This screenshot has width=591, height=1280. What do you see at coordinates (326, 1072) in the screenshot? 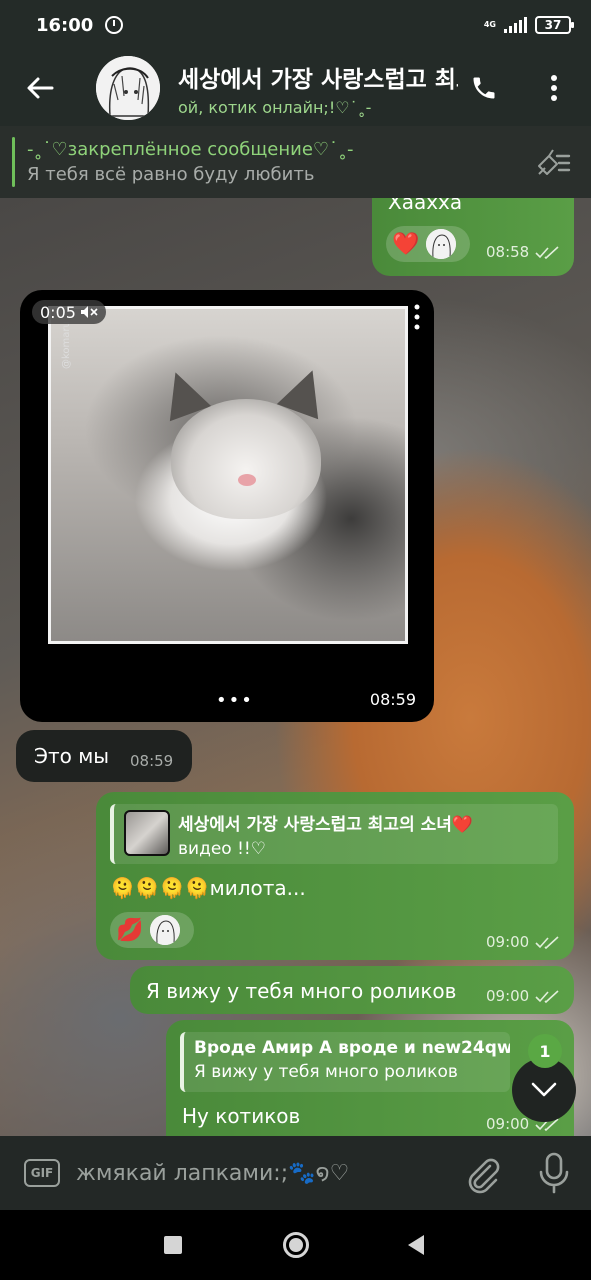
I see `reply-text: Я вижу у тебя много роликов` at bounding box center [326, 1072].